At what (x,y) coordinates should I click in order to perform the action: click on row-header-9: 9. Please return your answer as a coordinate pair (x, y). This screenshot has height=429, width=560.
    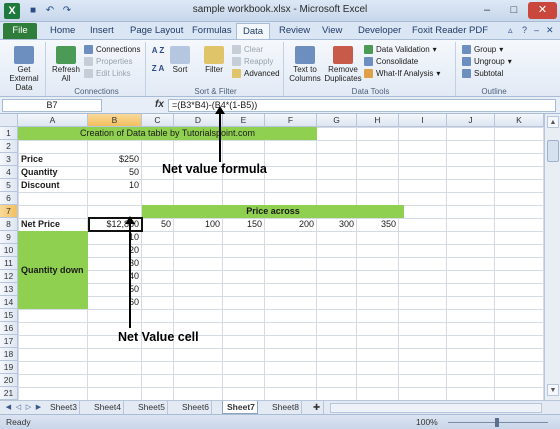
    Looking at the image, I should click on (9, 237).